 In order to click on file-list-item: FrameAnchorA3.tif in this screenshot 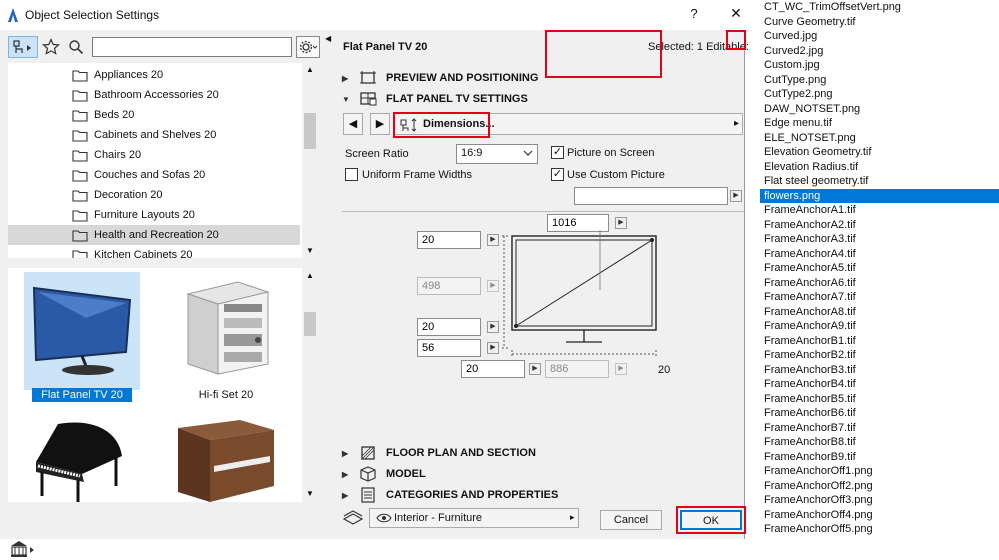, I will do `click(879, 239)`.